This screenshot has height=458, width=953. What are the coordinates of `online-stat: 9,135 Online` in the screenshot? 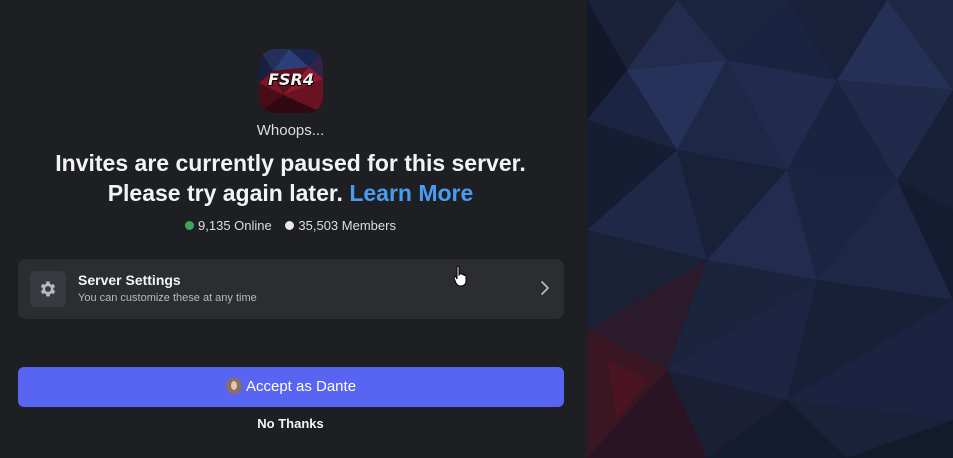 It's located at (228, 225).